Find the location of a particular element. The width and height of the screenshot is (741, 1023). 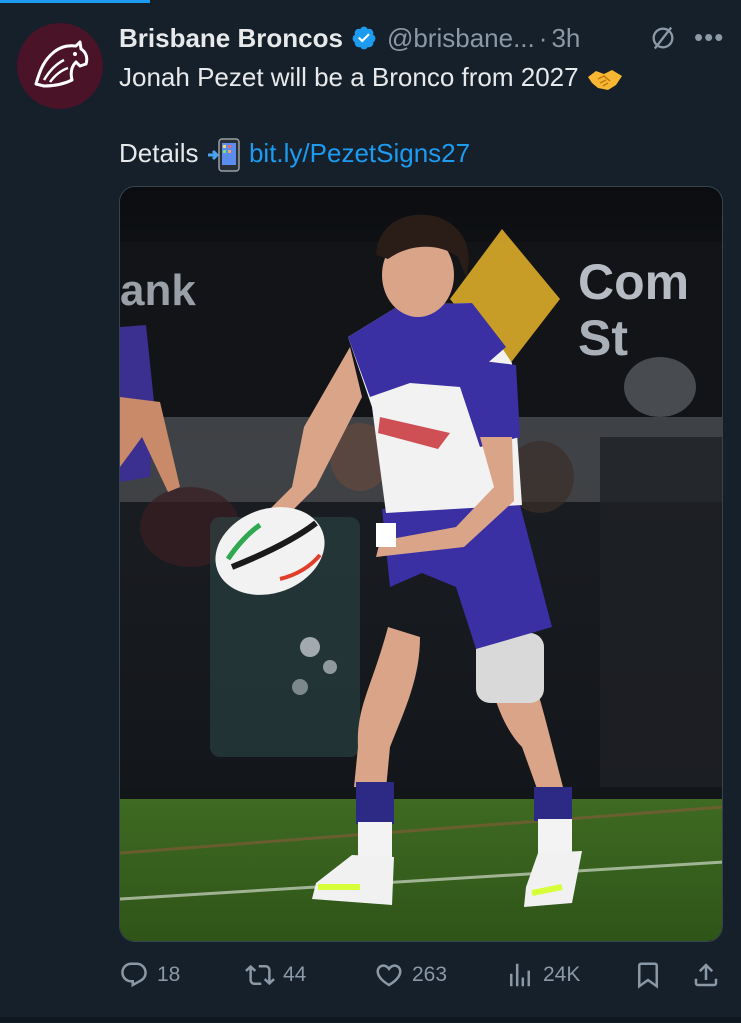

tweet-text-line2: Details bit.ly/PezetSigns27 is located at coordinates (294, 154).